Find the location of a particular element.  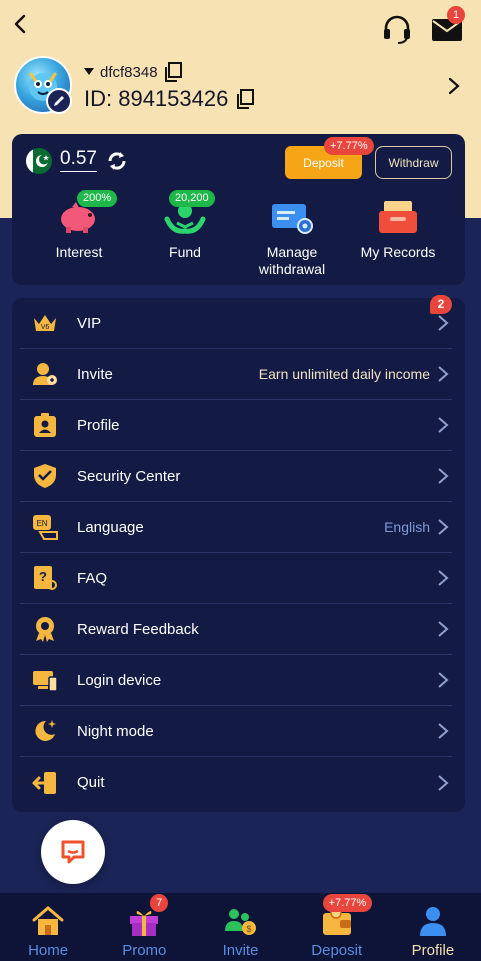

username: dfcf8348 is located at coordinates (129, 72).